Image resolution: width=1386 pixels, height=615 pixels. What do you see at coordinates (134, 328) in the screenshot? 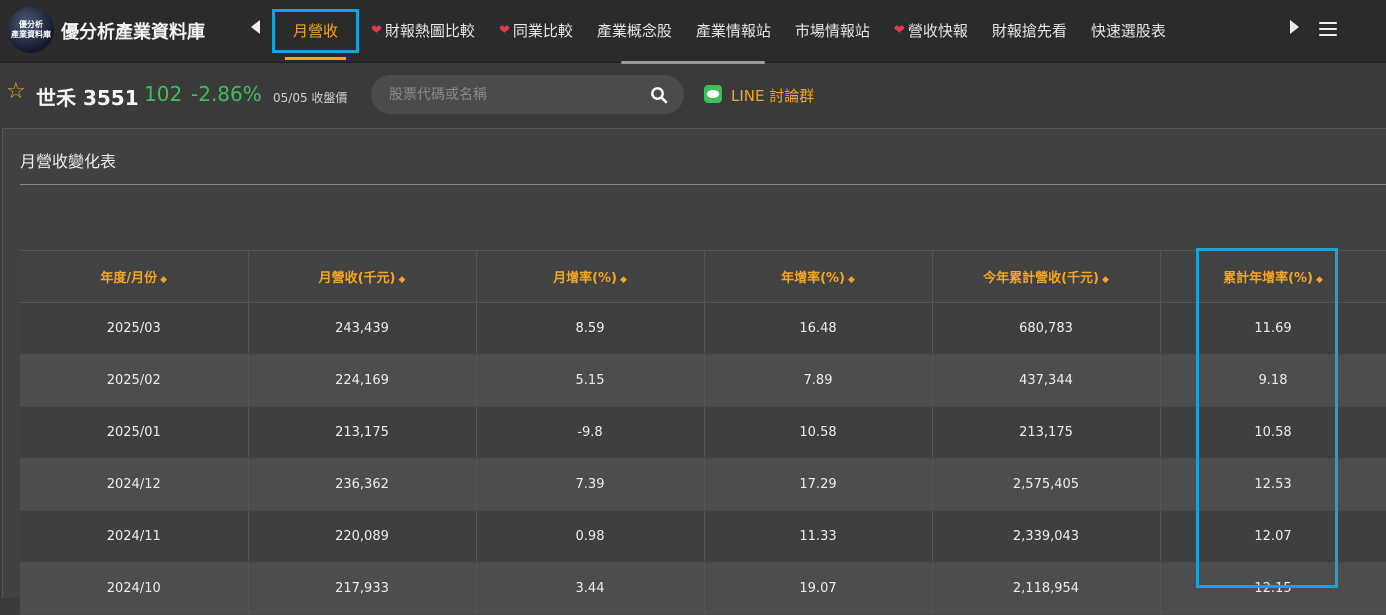
I see `table-cell: 2025/03` at bounding box center [134, 328].